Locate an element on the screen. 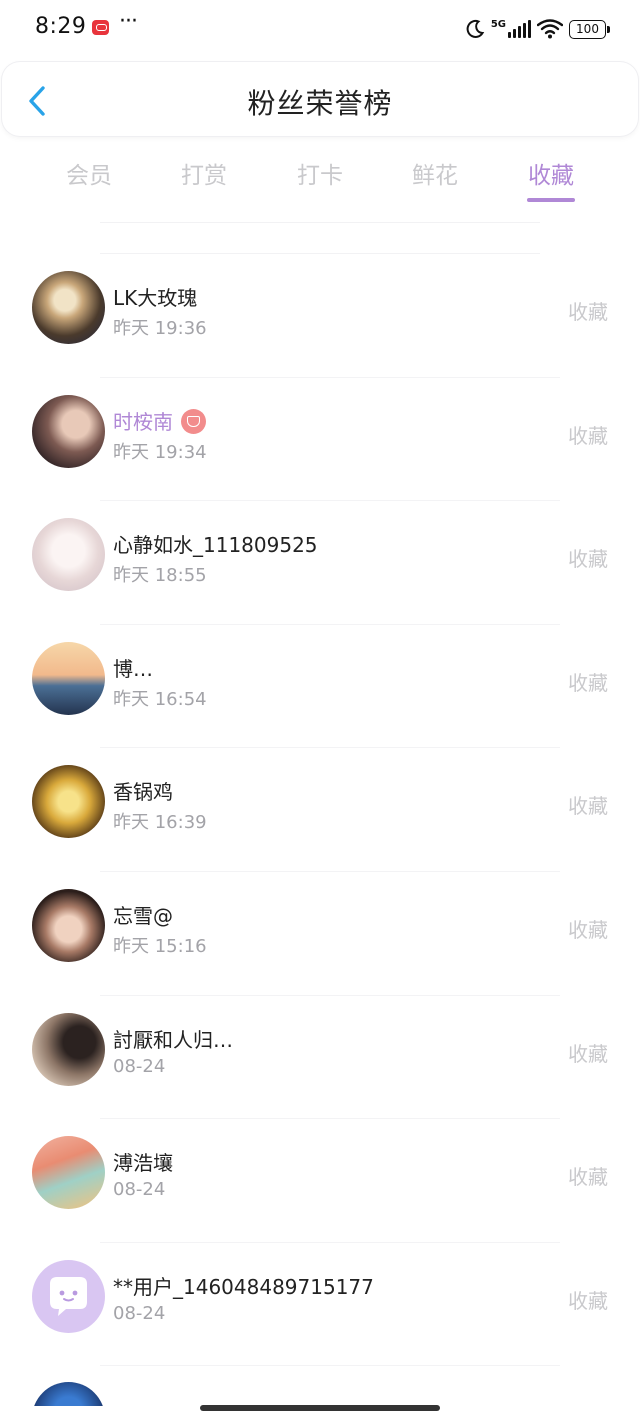 This screenshot has width=640, height=1423. username: LK大玫瑰 is located at coordinates (155, 298).